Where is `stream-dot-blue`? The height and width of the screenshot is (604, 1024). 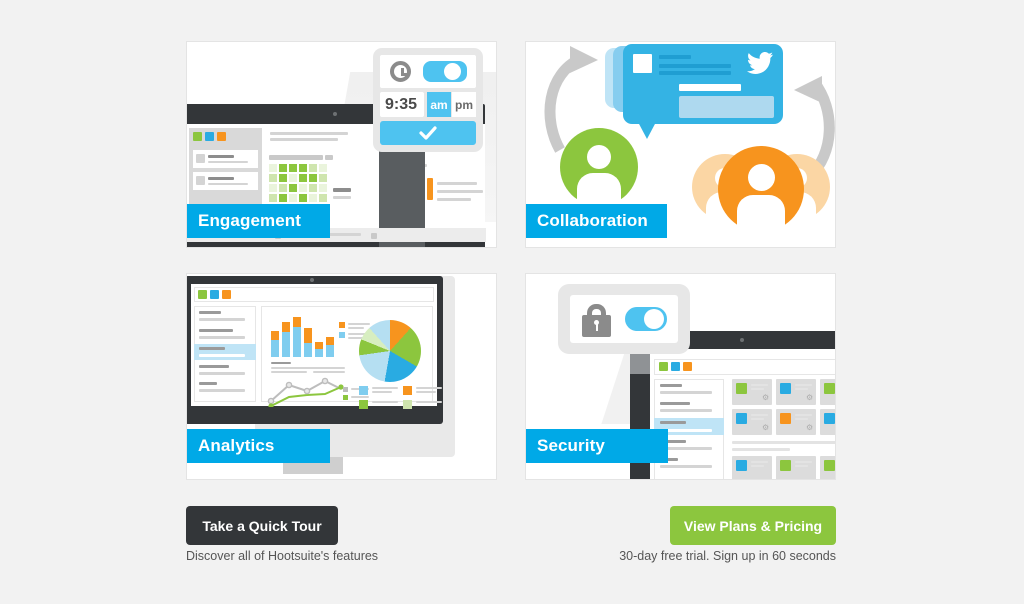 stream-dot-blue is located at coordinates (209, 136).